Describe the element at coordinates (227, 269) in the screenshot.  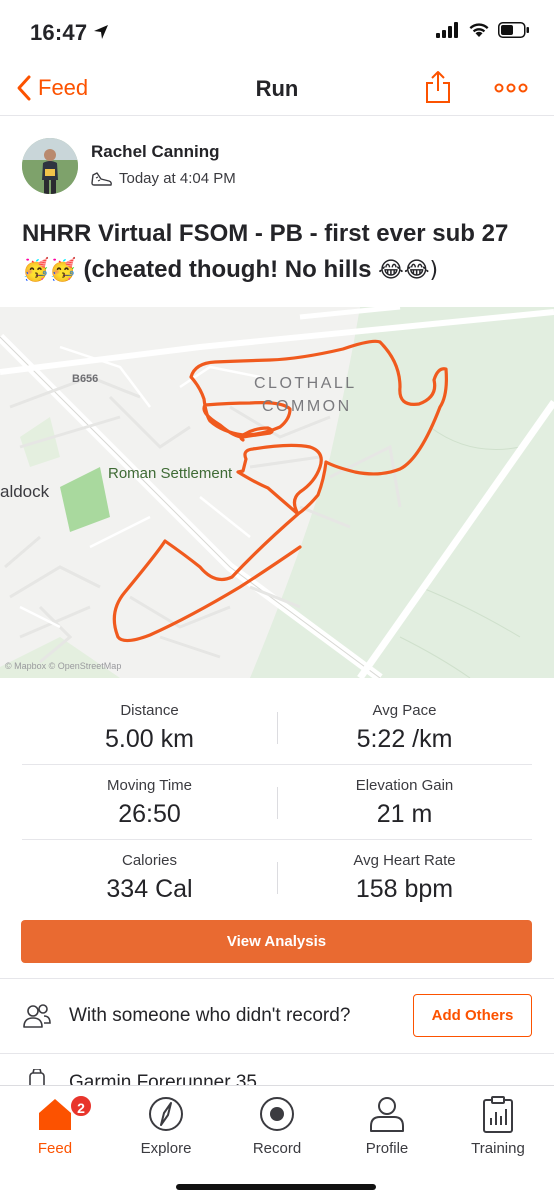
I see `activity-title-line2: (cheated though! No hills` at that location.